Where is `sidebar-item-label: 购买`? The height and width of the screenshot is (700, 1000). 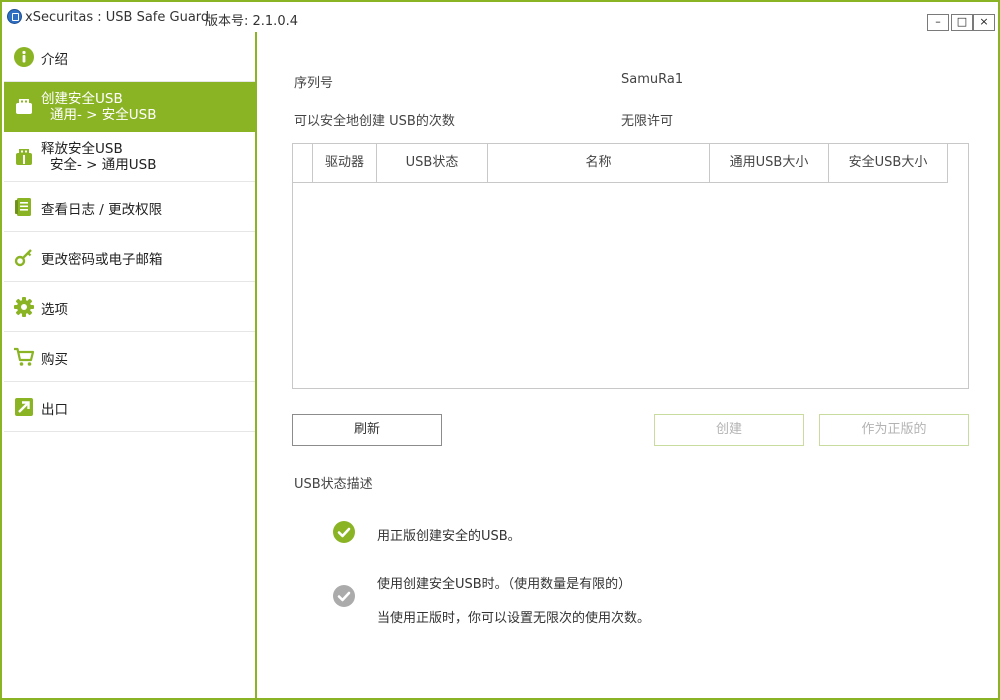 sidebar-item-label: 购买 is located at coordinates (54, 360).